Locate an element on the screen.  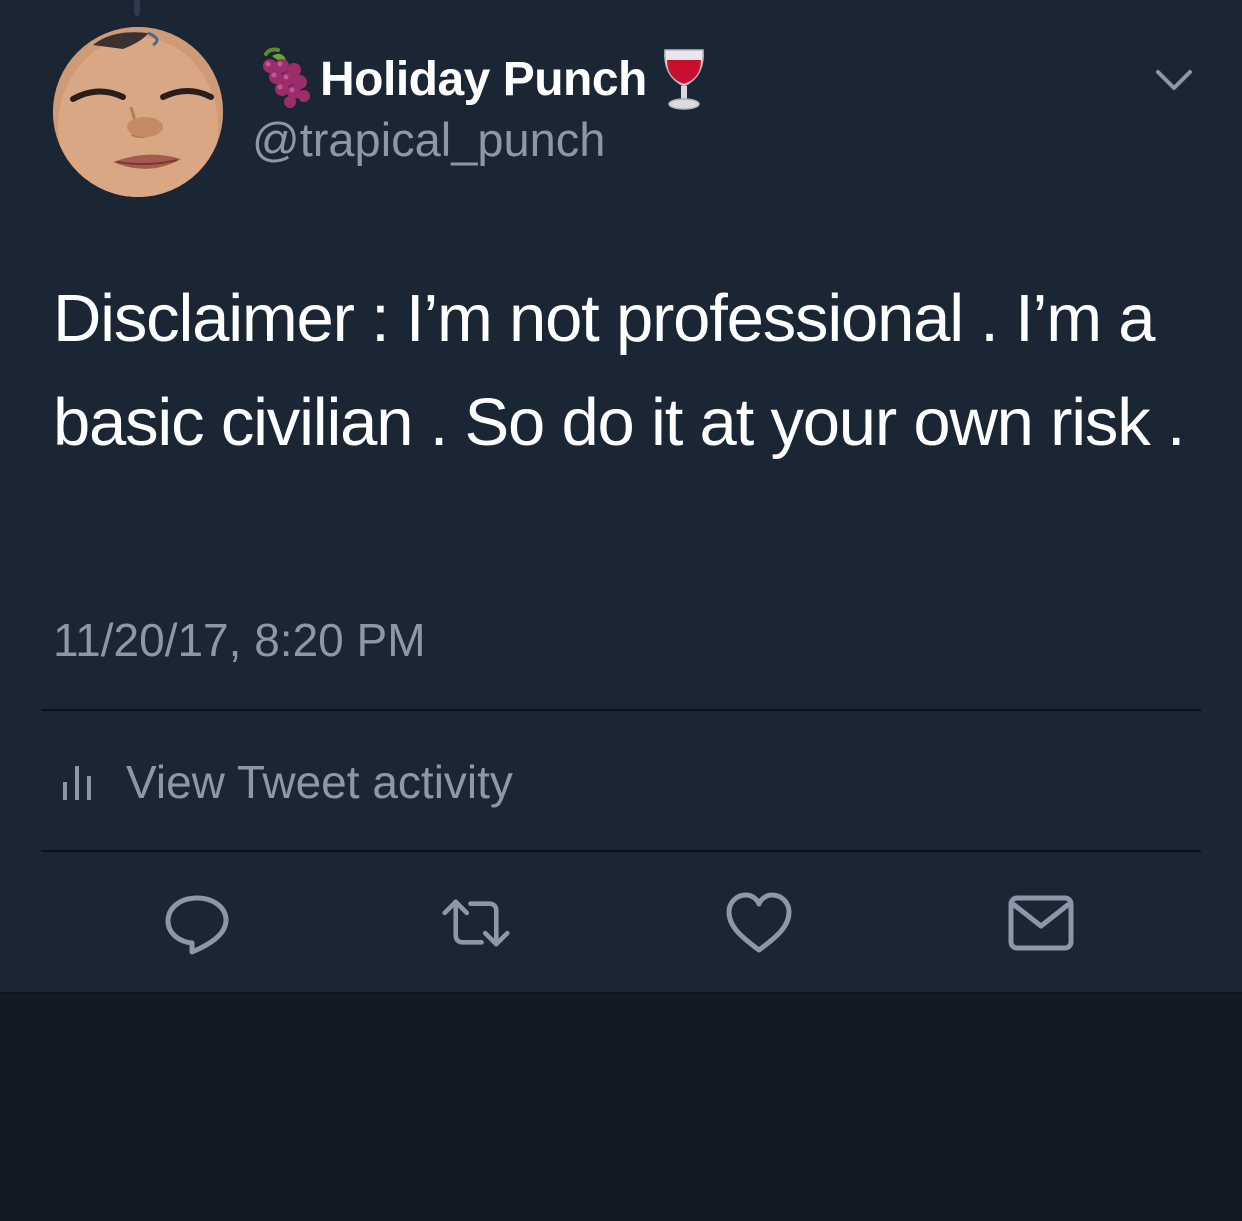
tweet-timestamp: 11/20/17, 8:20 PM is located at coordinates (239, 640).